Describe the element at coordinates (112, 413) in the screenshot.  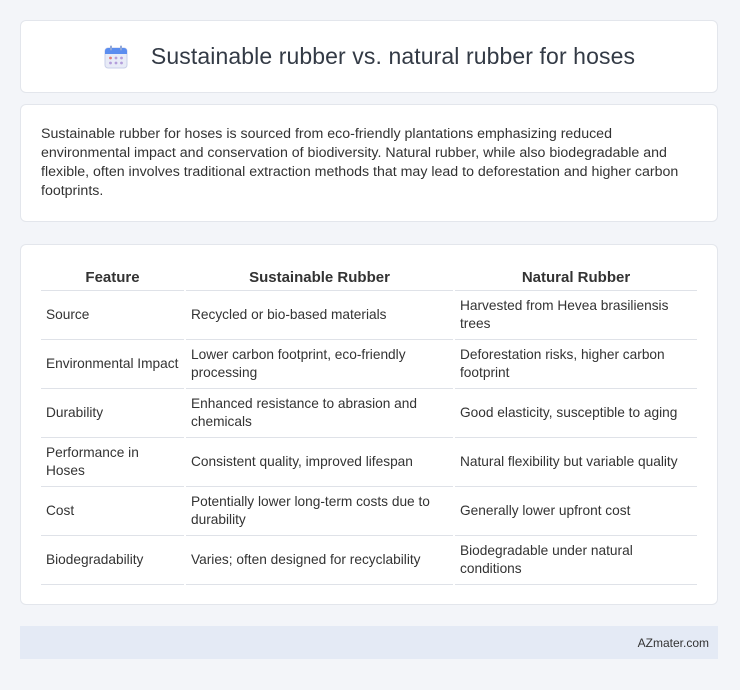
I see `feature-cell: Durability` at that location.